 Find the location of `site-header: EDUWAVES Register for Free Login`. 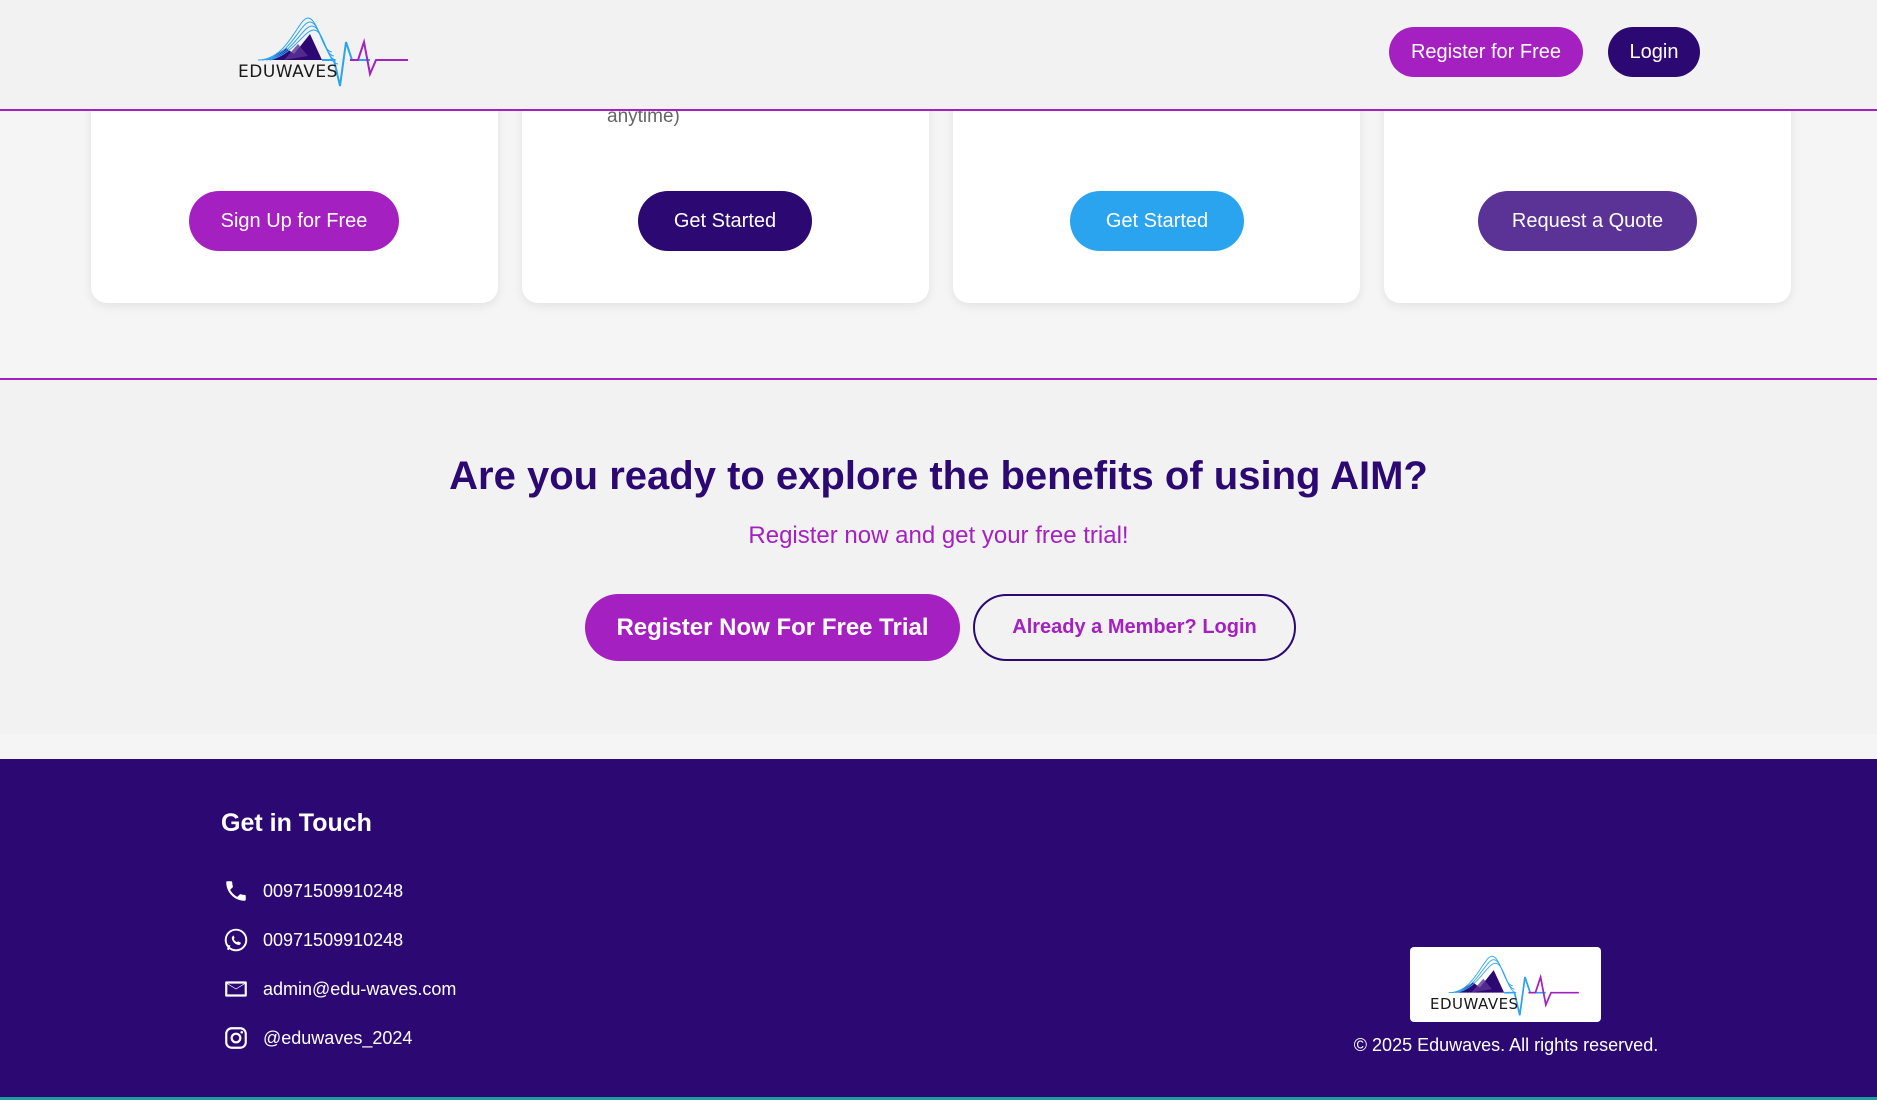

site-header: EDUWAVES Register for Free Login is located at coordinates (938, 55).